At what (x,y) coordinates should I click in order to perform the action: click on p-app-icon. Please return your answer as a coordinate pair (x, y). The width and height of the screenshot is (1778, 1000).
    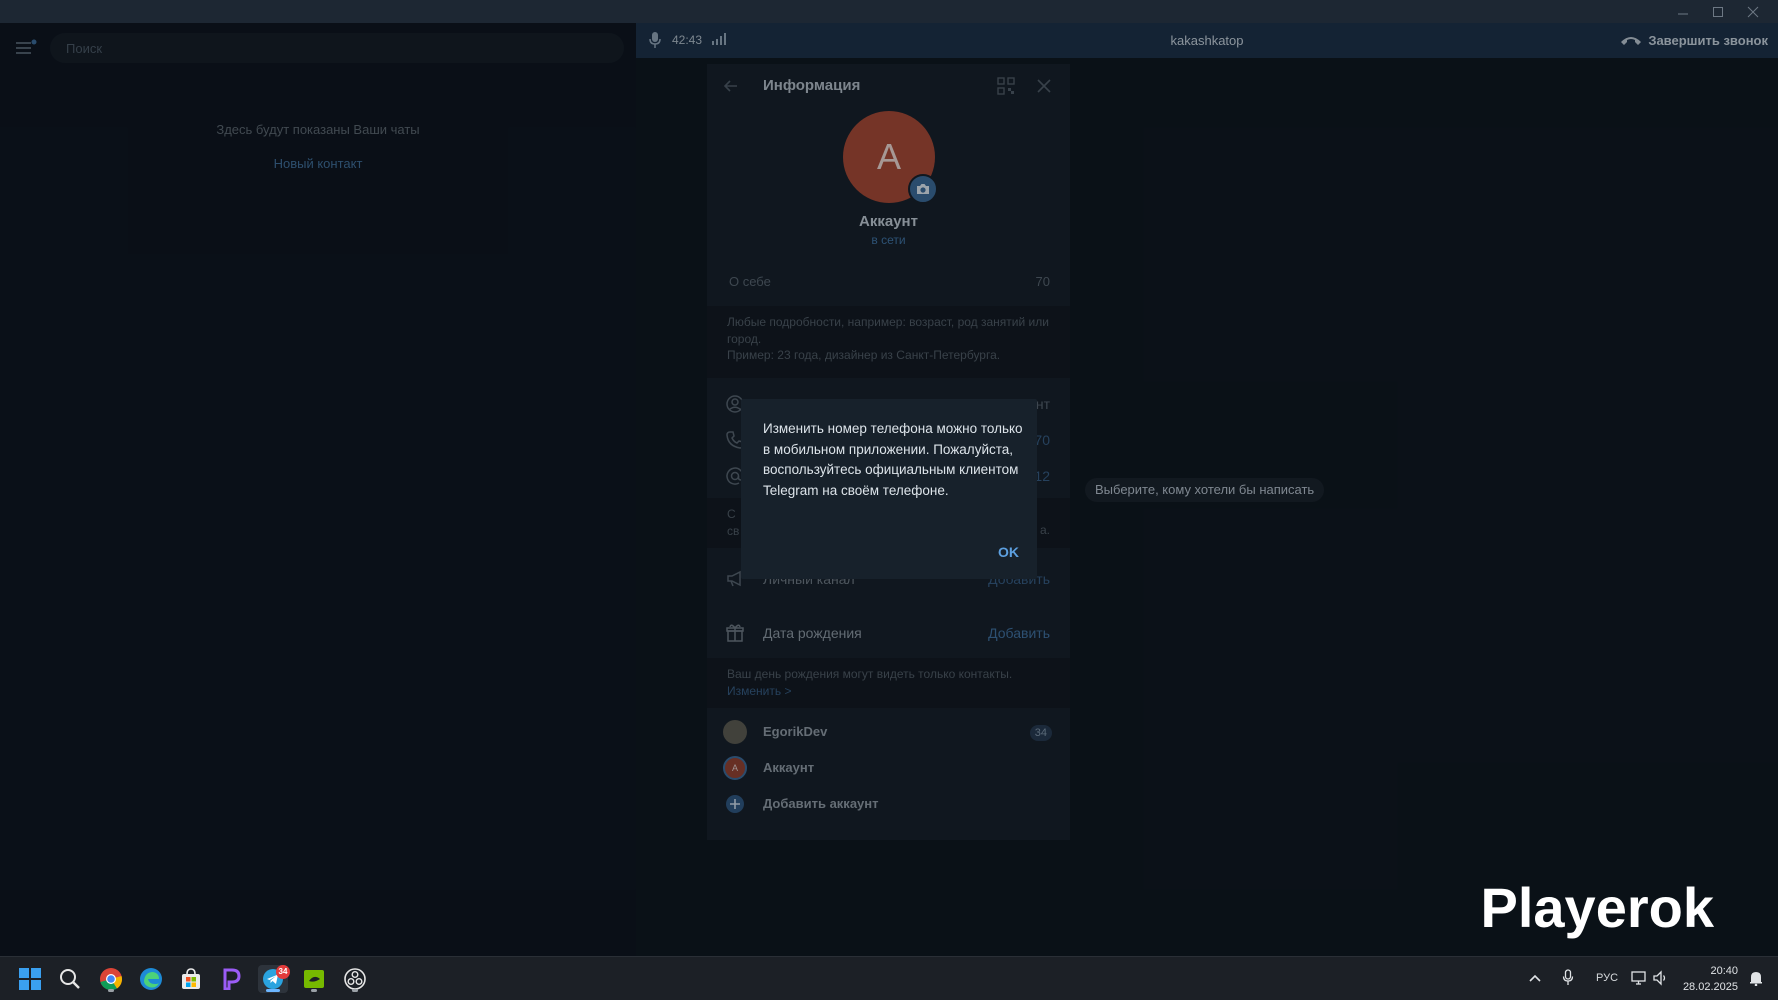
    Looking at the image, I should click on (232, 979).